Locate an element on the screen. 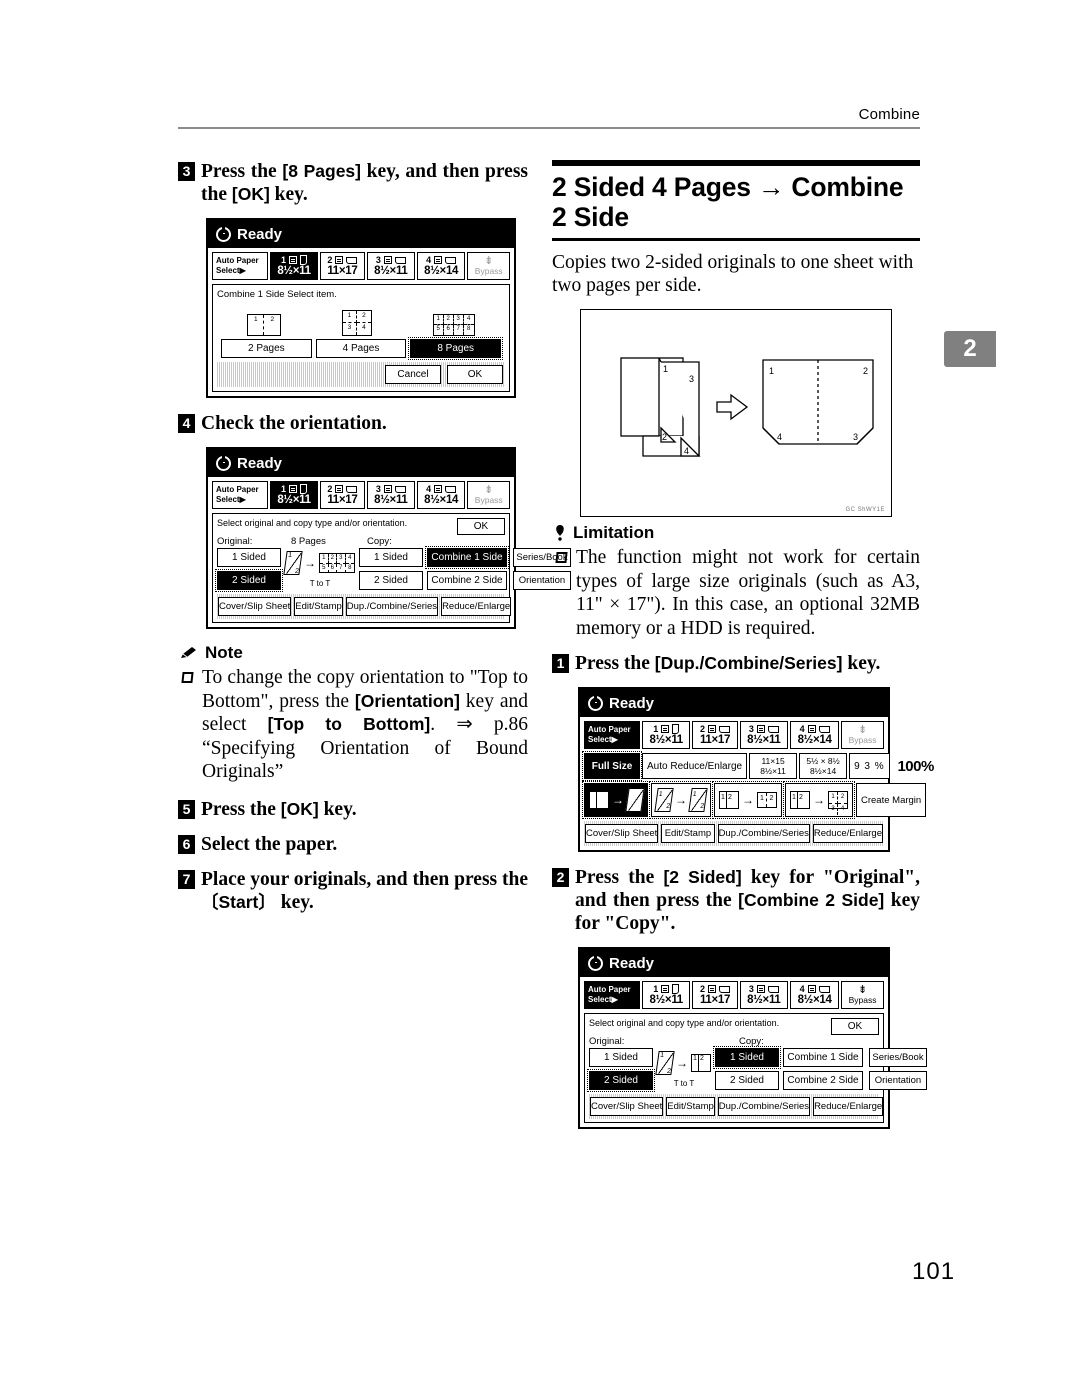 Image resolution: width=1080 pixels, height=1397 pixels. lcd3-tray-button-1: 1 8½×11 is located at coordinates (666, 735).